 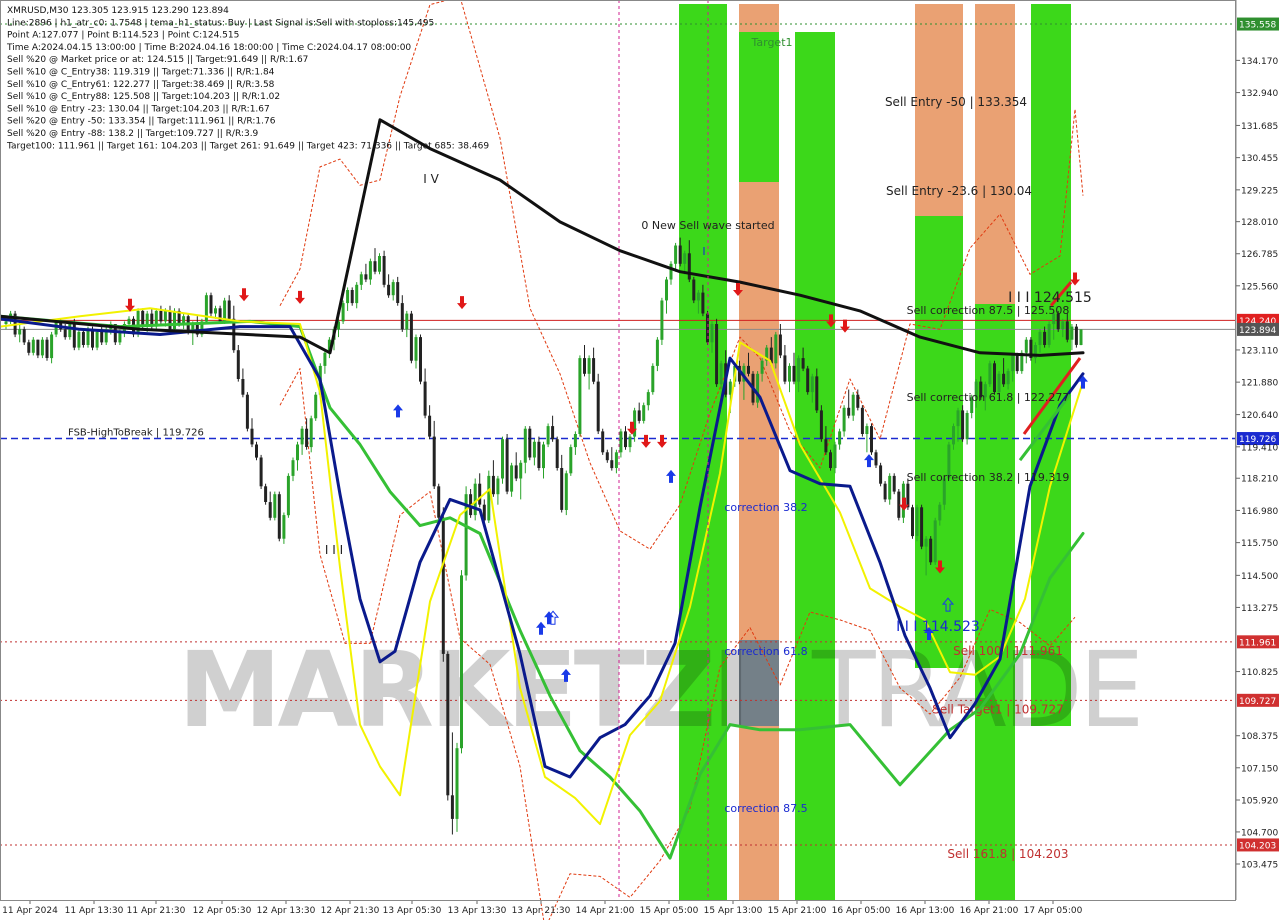 What do you see at coordinates (938, 627) in the screenshot?
I see `annotation-label: I I I 114.523` at bounding box center [938, 627].